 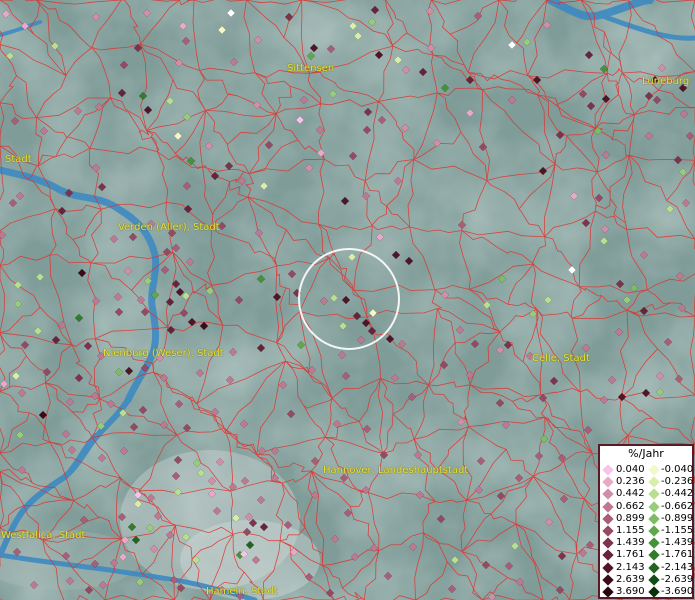 I want to click on legend-row: 1.761 -1.761, so click(x=648, y=555).